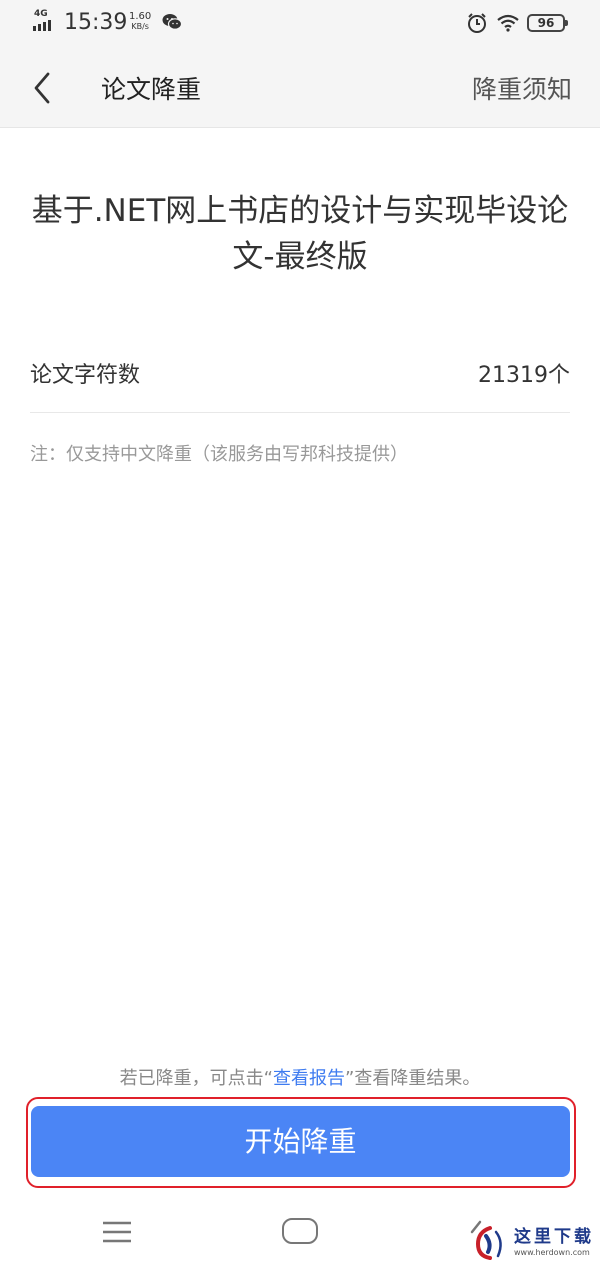  Describe the element at coordinates (151, 89) in the screenshot. I see `page-title: 论文降重` at that location.